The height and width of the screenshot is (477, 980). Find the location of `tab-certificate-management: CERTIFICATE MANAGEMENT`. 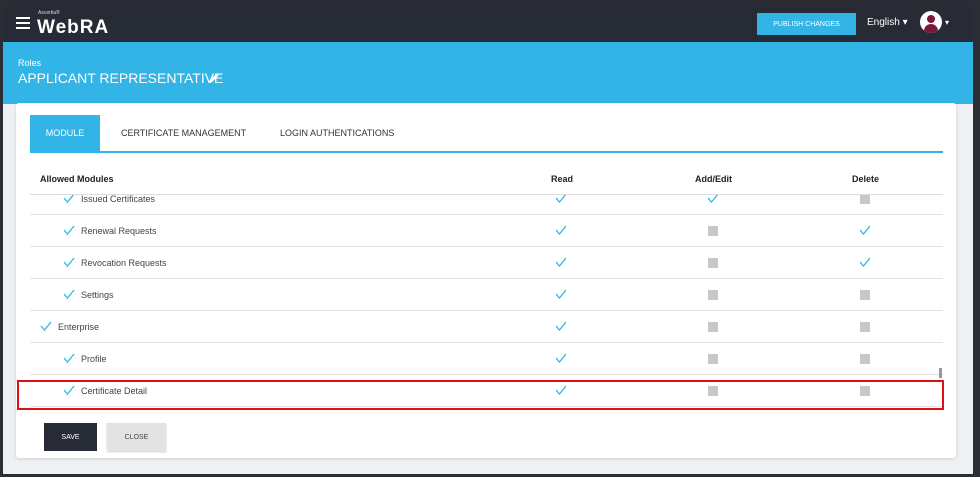

tab-certificate-management: CERTIFICATE MANAGEMENT is located at coordinates (183, 133).